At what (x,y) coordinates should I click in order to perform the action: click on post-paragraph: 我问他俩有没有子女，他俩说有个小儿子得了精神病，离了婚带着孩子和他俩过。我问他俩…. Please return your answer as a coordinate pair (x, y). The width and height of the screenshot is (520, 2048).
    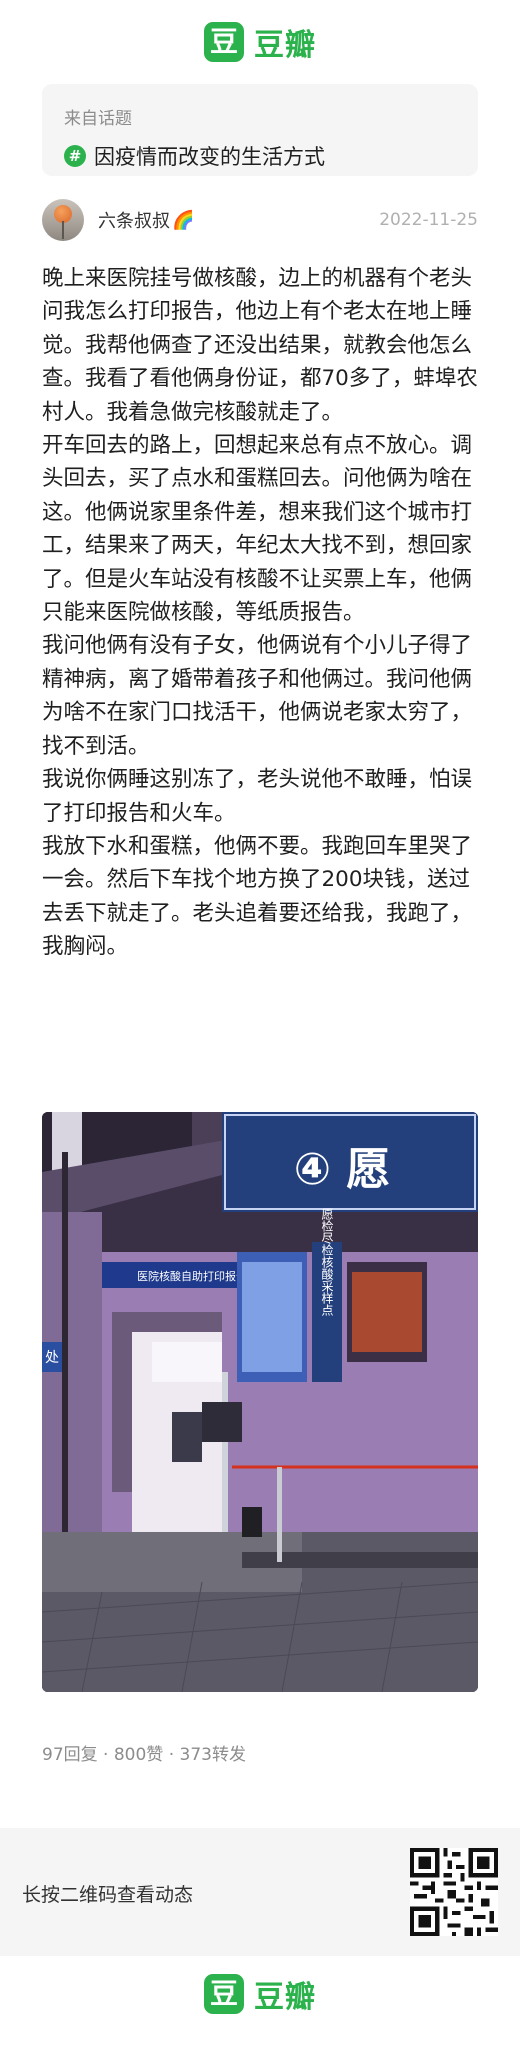
    Looking at the image, I should click on (257, 696).